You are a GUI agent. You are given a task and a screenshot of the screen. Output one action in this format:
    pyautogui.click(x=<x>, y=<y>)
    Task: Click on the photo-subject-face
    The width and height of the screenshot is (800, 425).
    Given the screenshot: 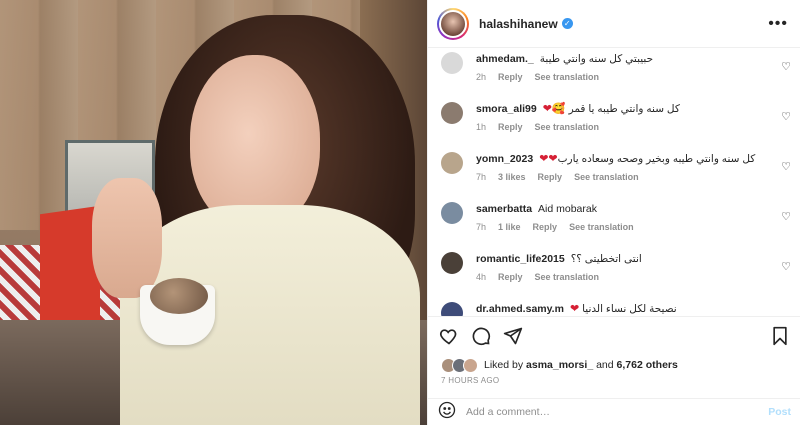 What is the action you would take?
    pyautogui.click(x=255, y=142)
    